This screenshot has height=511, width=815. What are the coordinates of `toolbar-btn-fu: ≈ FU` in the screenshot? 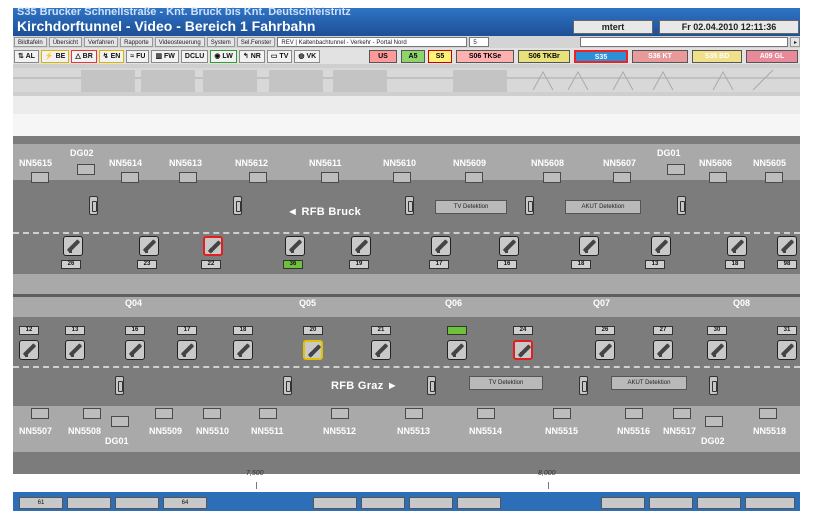 It's located at (138, 56).